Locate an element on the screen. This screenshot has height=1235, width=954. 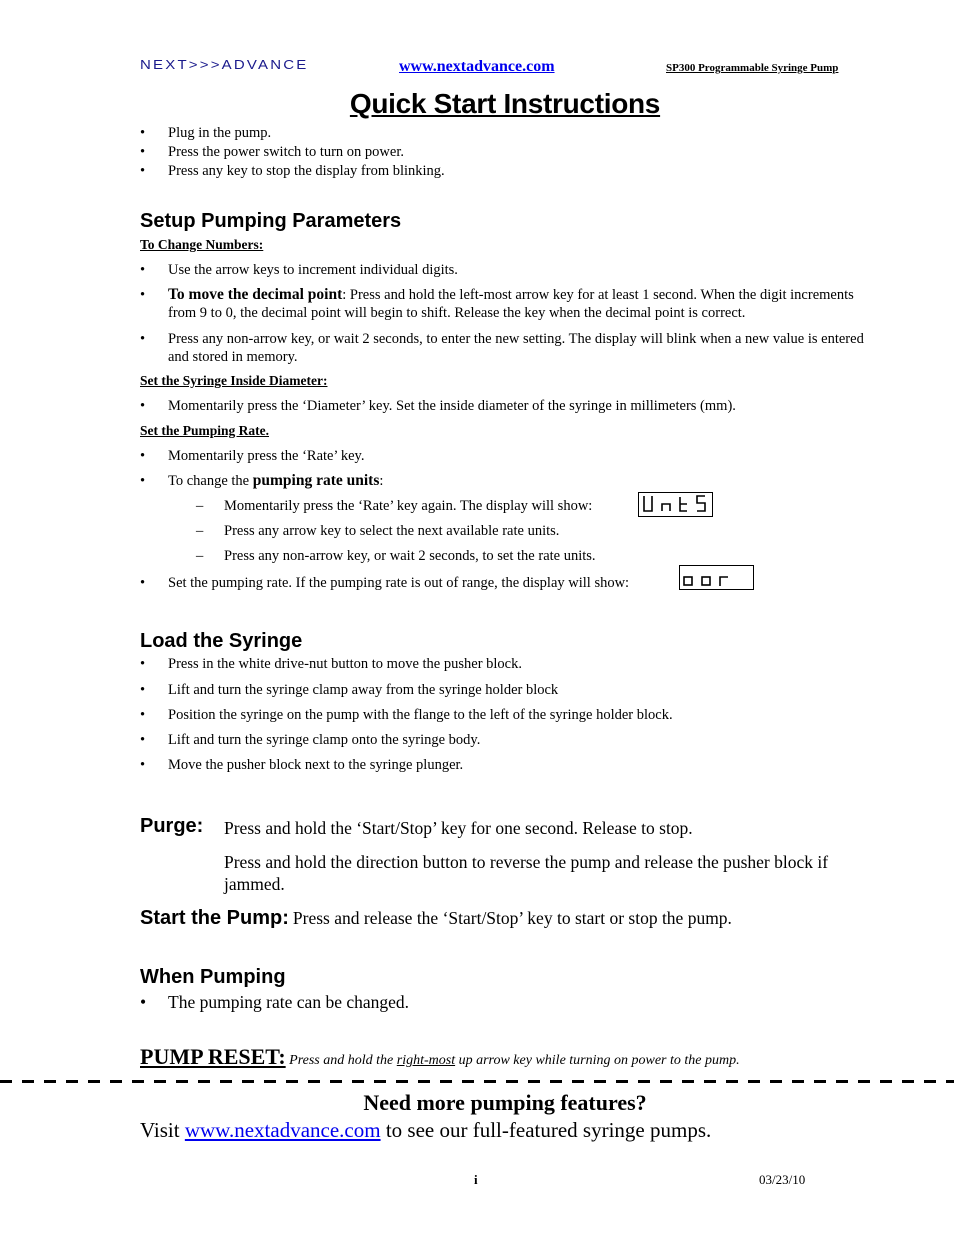
seven-segment-oor-icon is located at coordinates (705, 581).